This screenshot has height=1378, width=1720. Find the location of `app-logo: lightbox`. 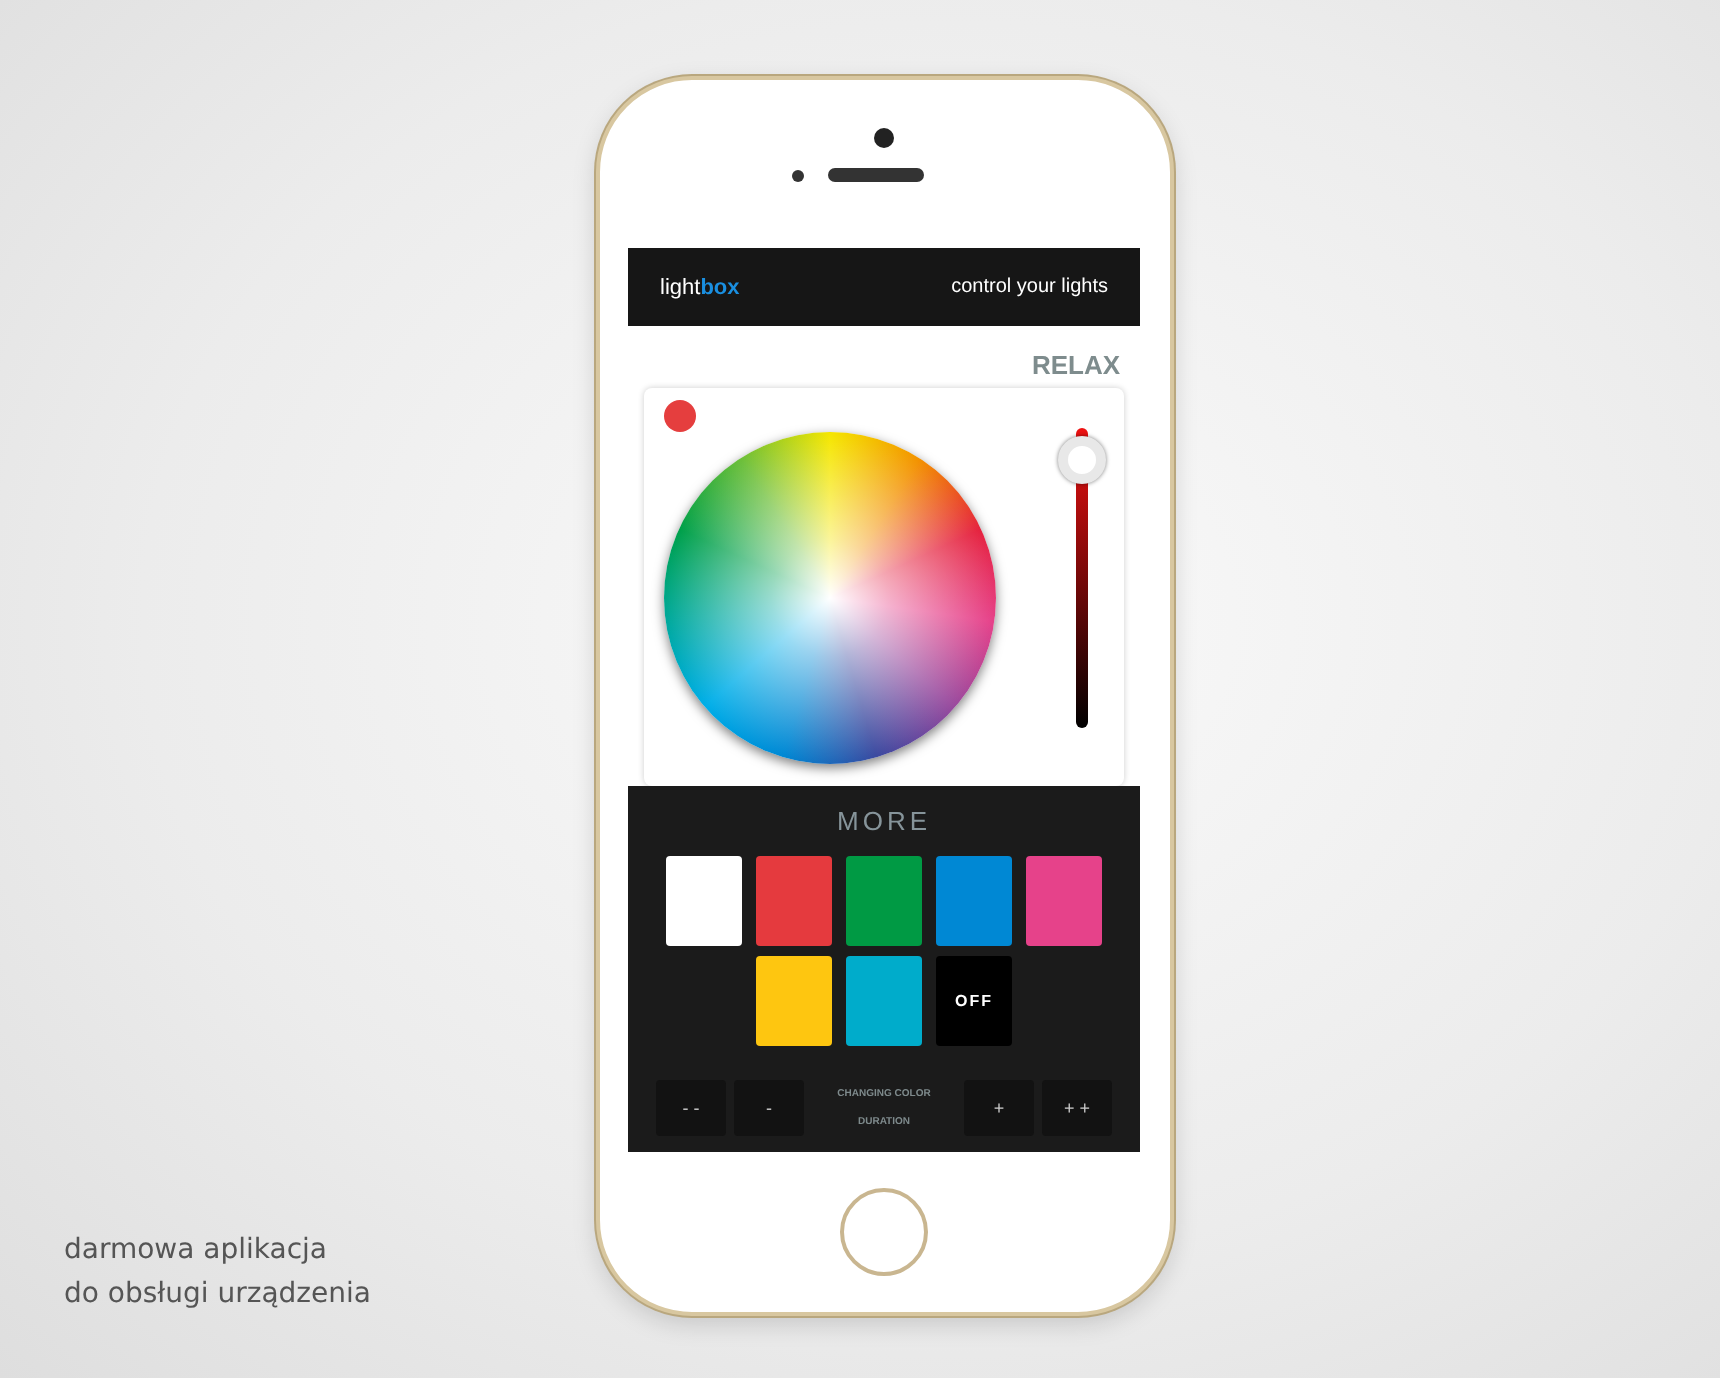

app-logo: lightbox is located at coordinates (700, 287).